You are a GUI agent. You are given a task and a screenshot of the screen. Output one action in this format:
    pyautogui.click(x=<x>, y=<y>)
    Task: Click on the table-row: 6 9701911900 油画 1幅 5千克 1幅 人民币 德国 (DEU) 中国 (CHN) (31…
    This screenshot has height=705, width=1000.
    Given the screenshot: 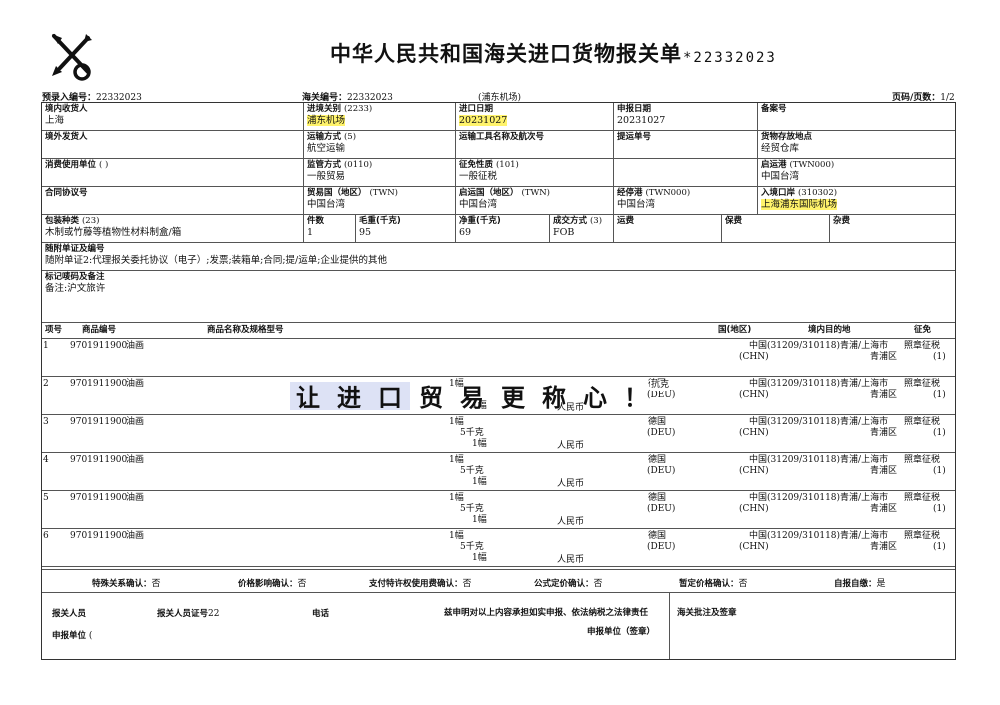 What is the action you would take?
    pyautogui.click(x=498, y=548)
    